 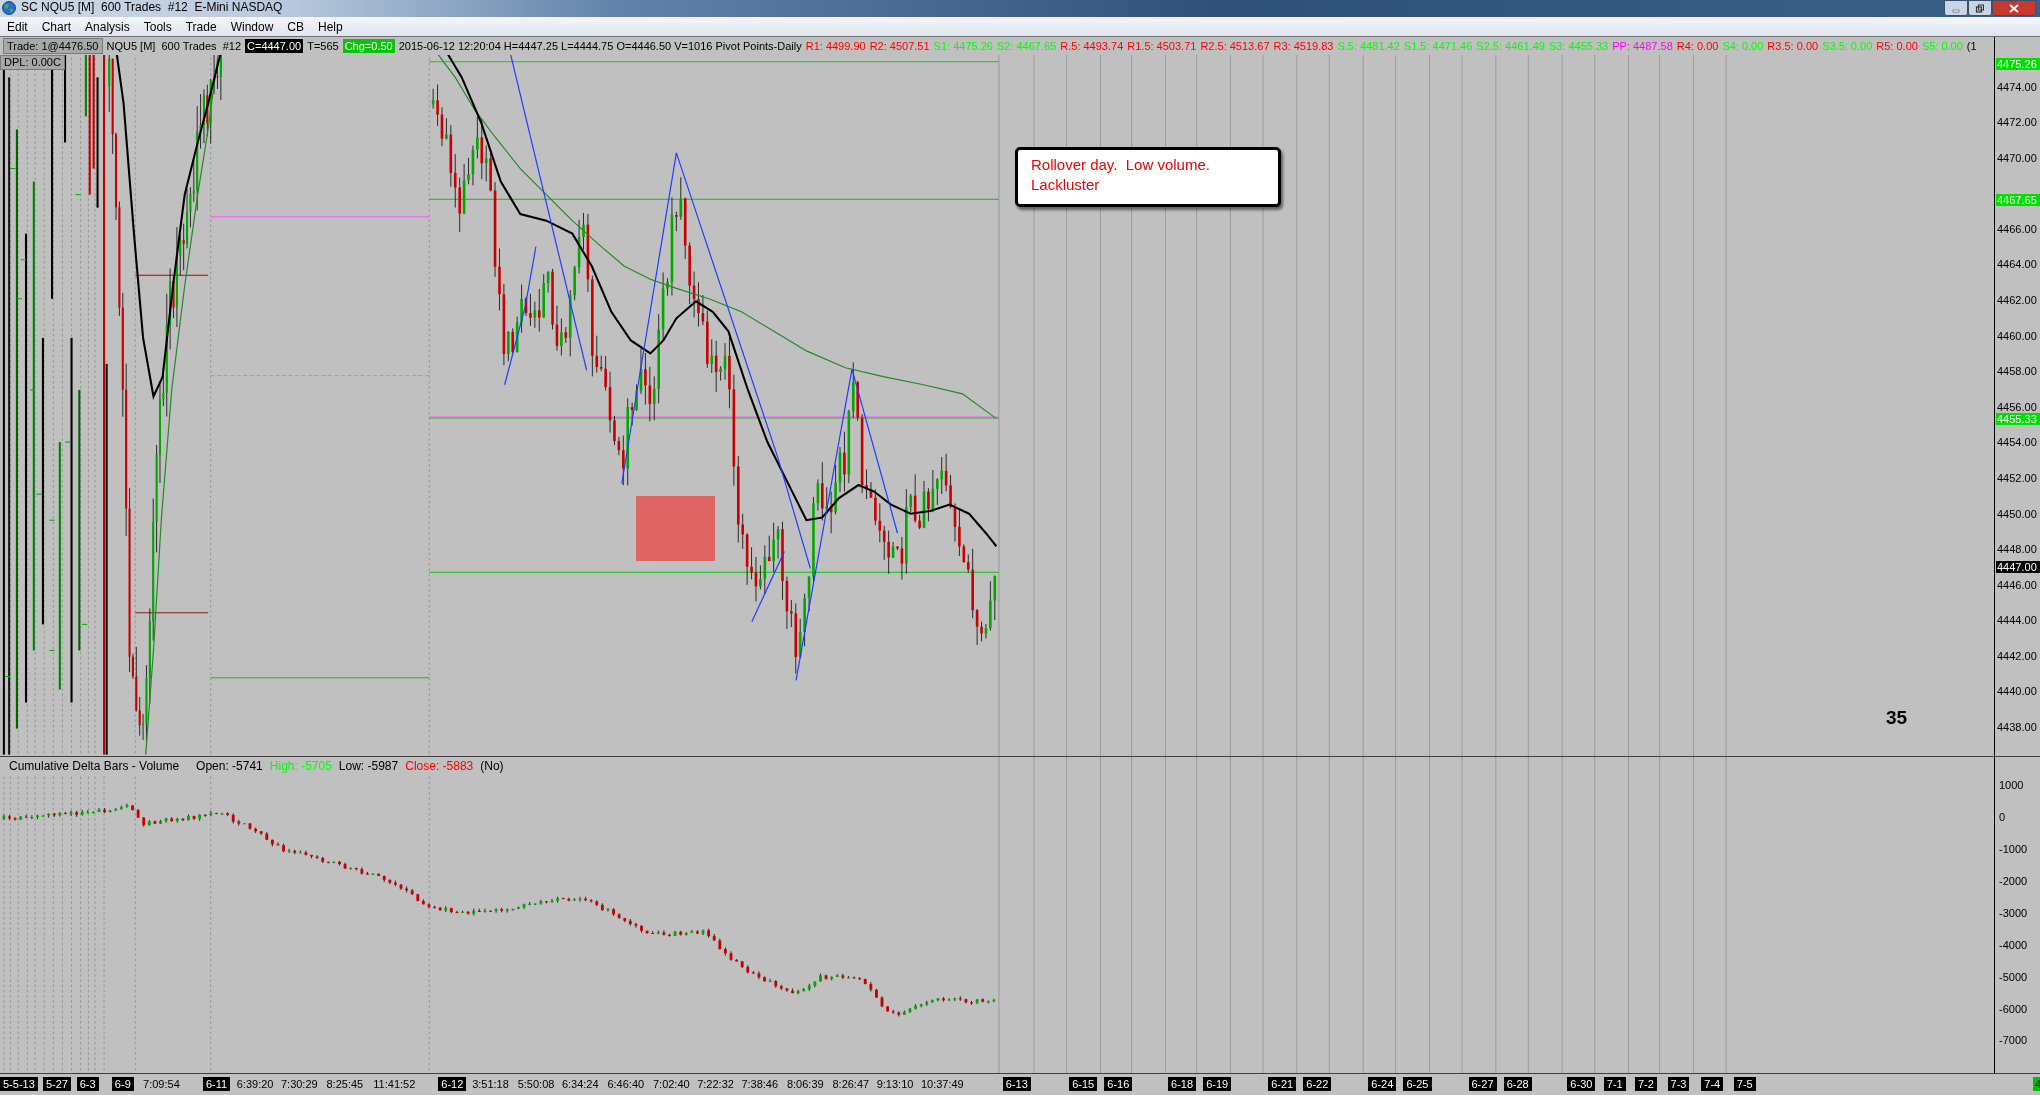 I want to click on time-axis-label: 6-24, so click(x=1382, y=1084).